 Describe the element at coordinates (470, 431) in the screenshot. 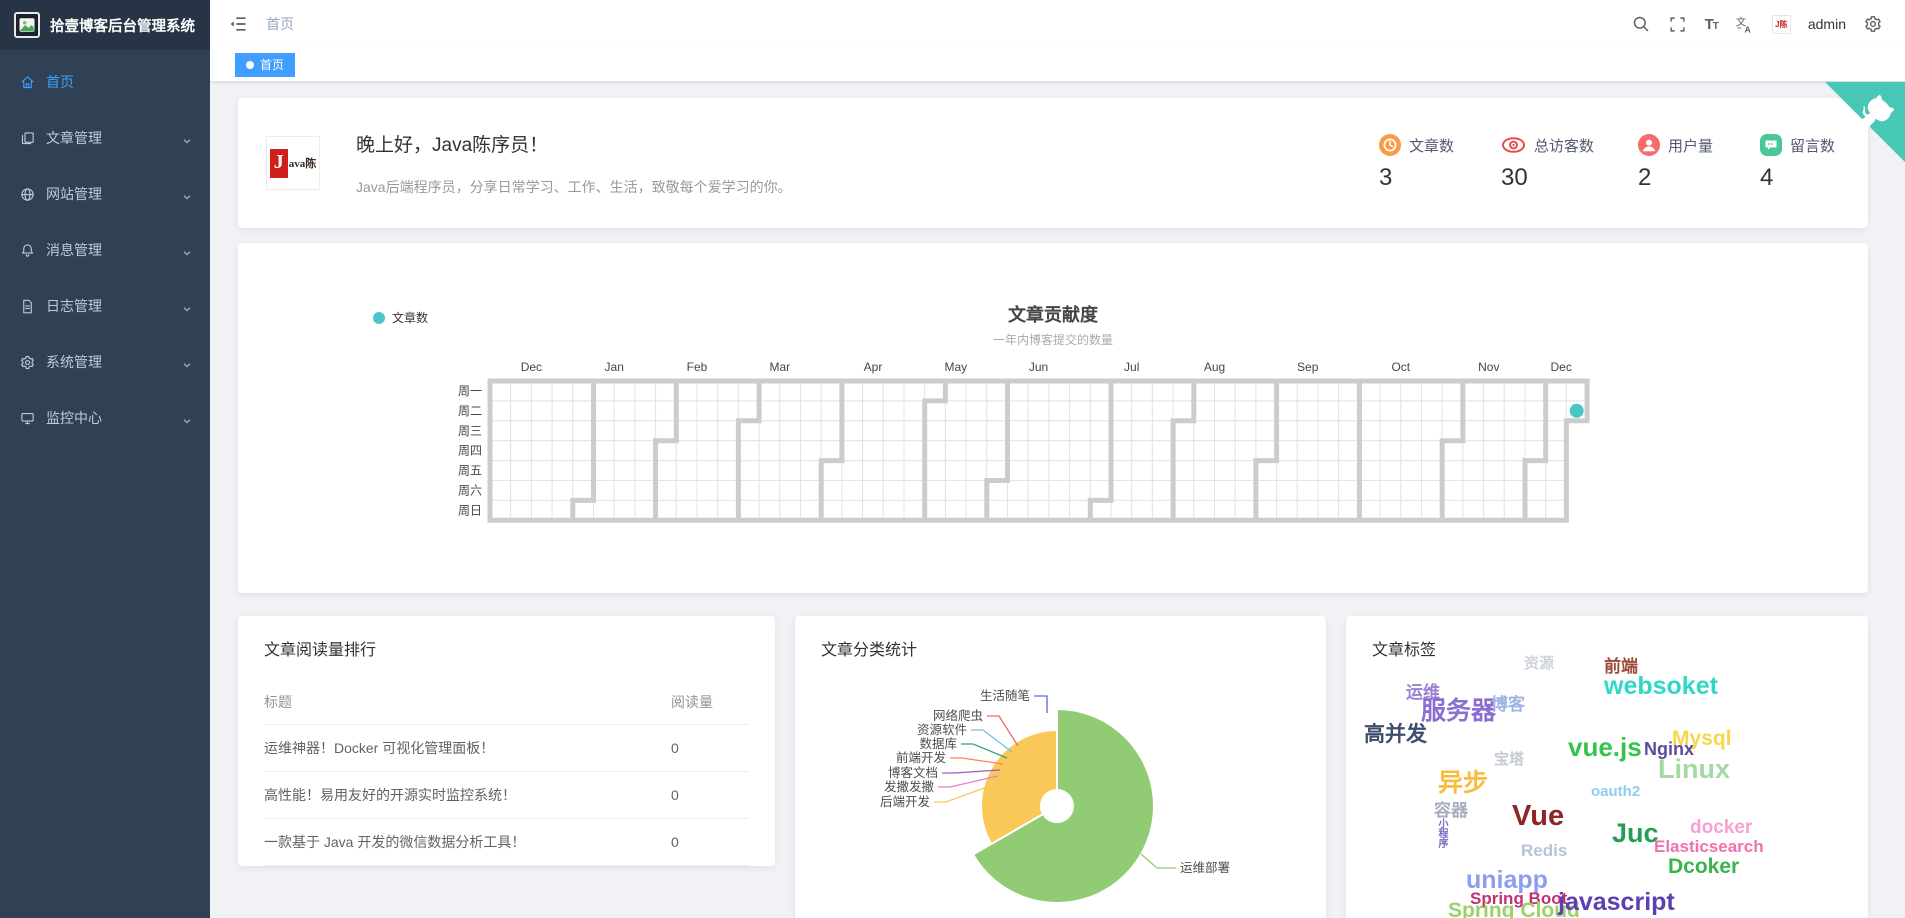

I see `svg-text: 周三` at that location.